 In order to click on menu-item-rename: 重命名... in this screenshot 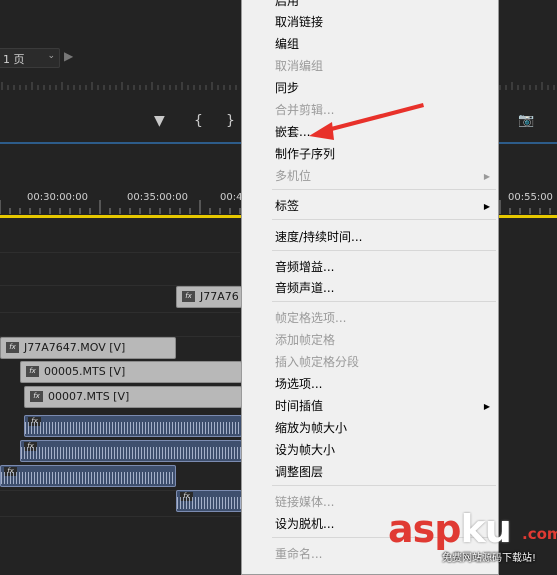, I will do `click(299, 554)`.